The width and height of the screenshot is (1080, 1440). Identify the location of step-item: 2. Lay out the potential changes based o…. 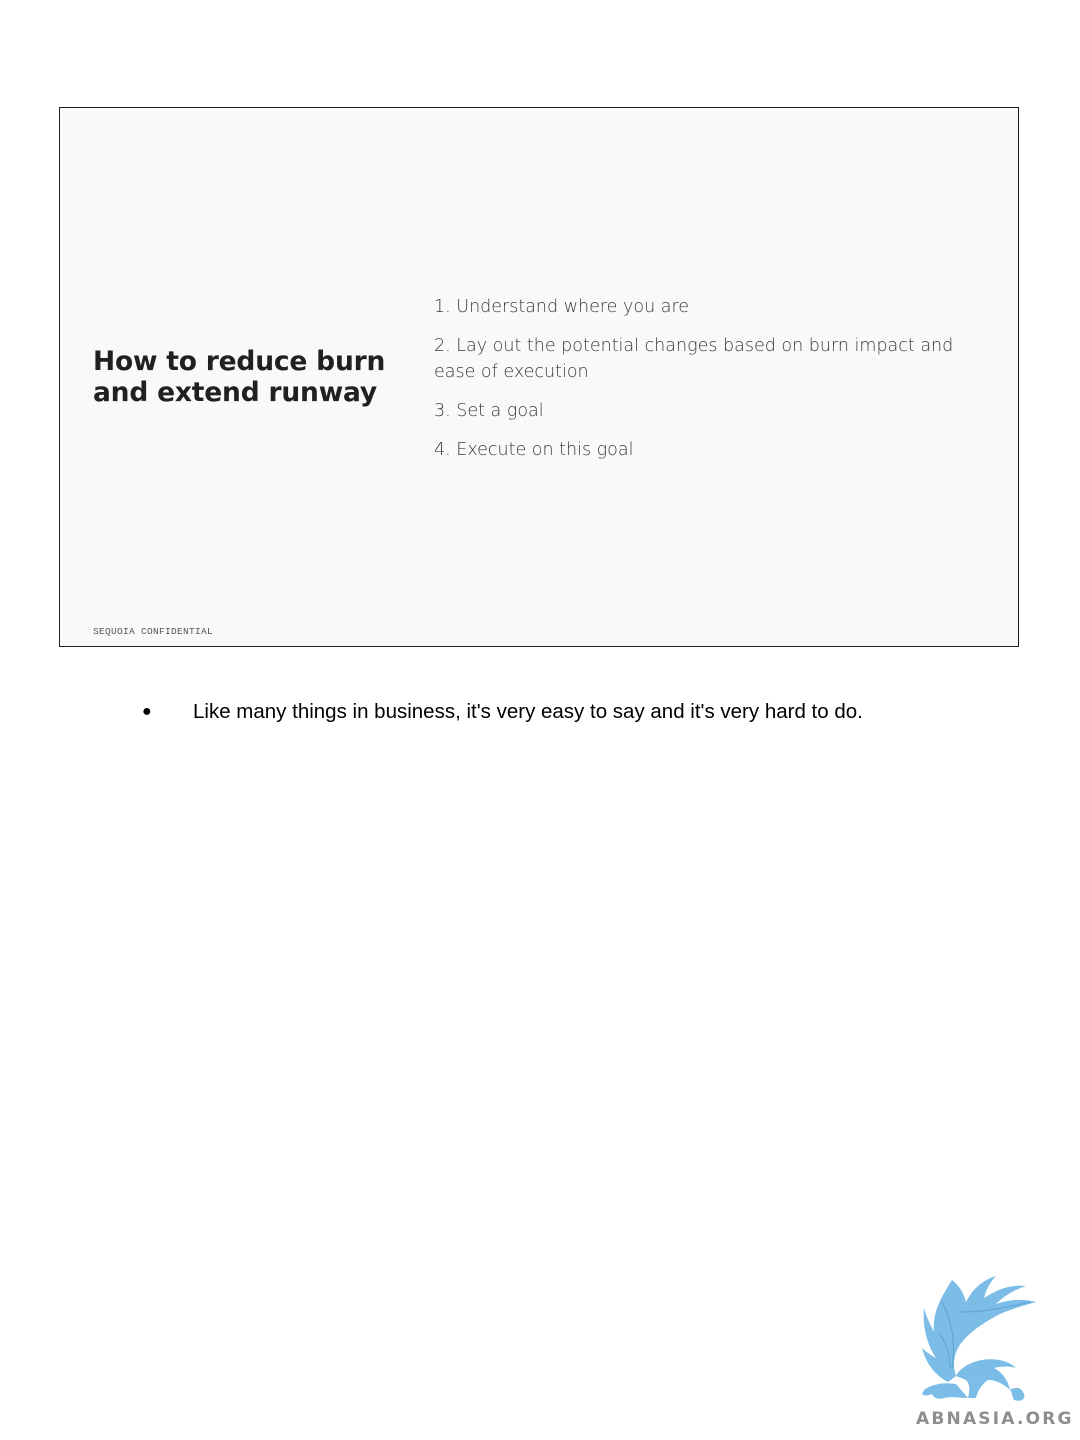
(694, 359).